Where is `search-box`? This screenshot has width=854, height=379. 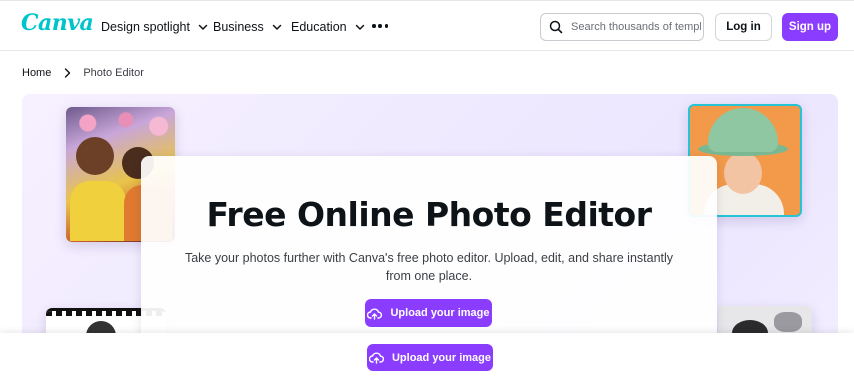 search-box is located at coordinates (622, 27).